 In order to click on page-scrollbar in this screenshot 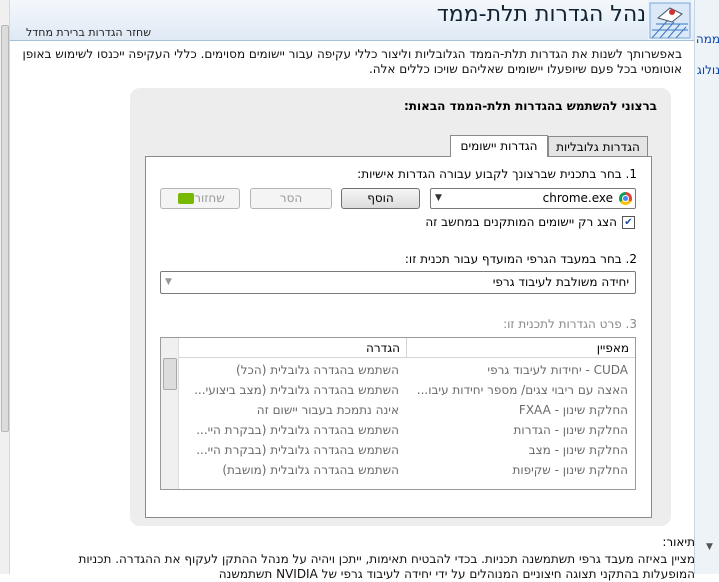, I will do `click(5, 287)`.